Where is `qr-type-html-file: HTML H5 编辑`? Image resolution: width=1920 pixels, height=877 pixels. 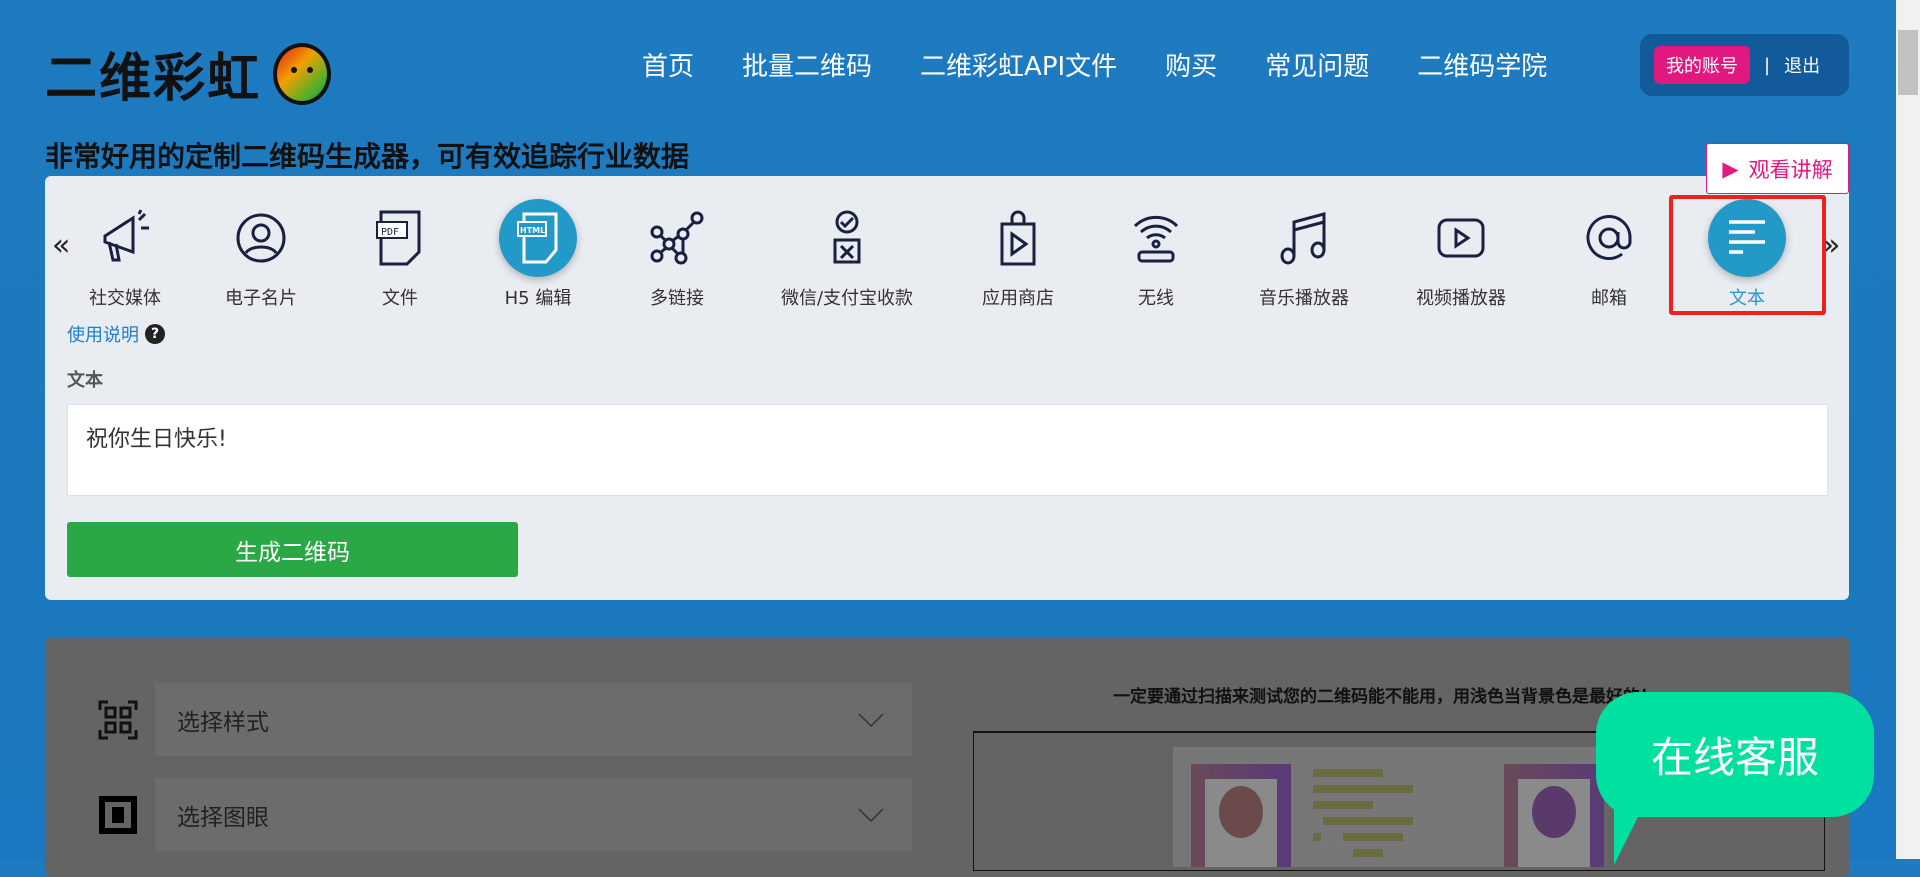 qr-type-html-file: HTML H5 编辑 is located at coordinates (538, 253).